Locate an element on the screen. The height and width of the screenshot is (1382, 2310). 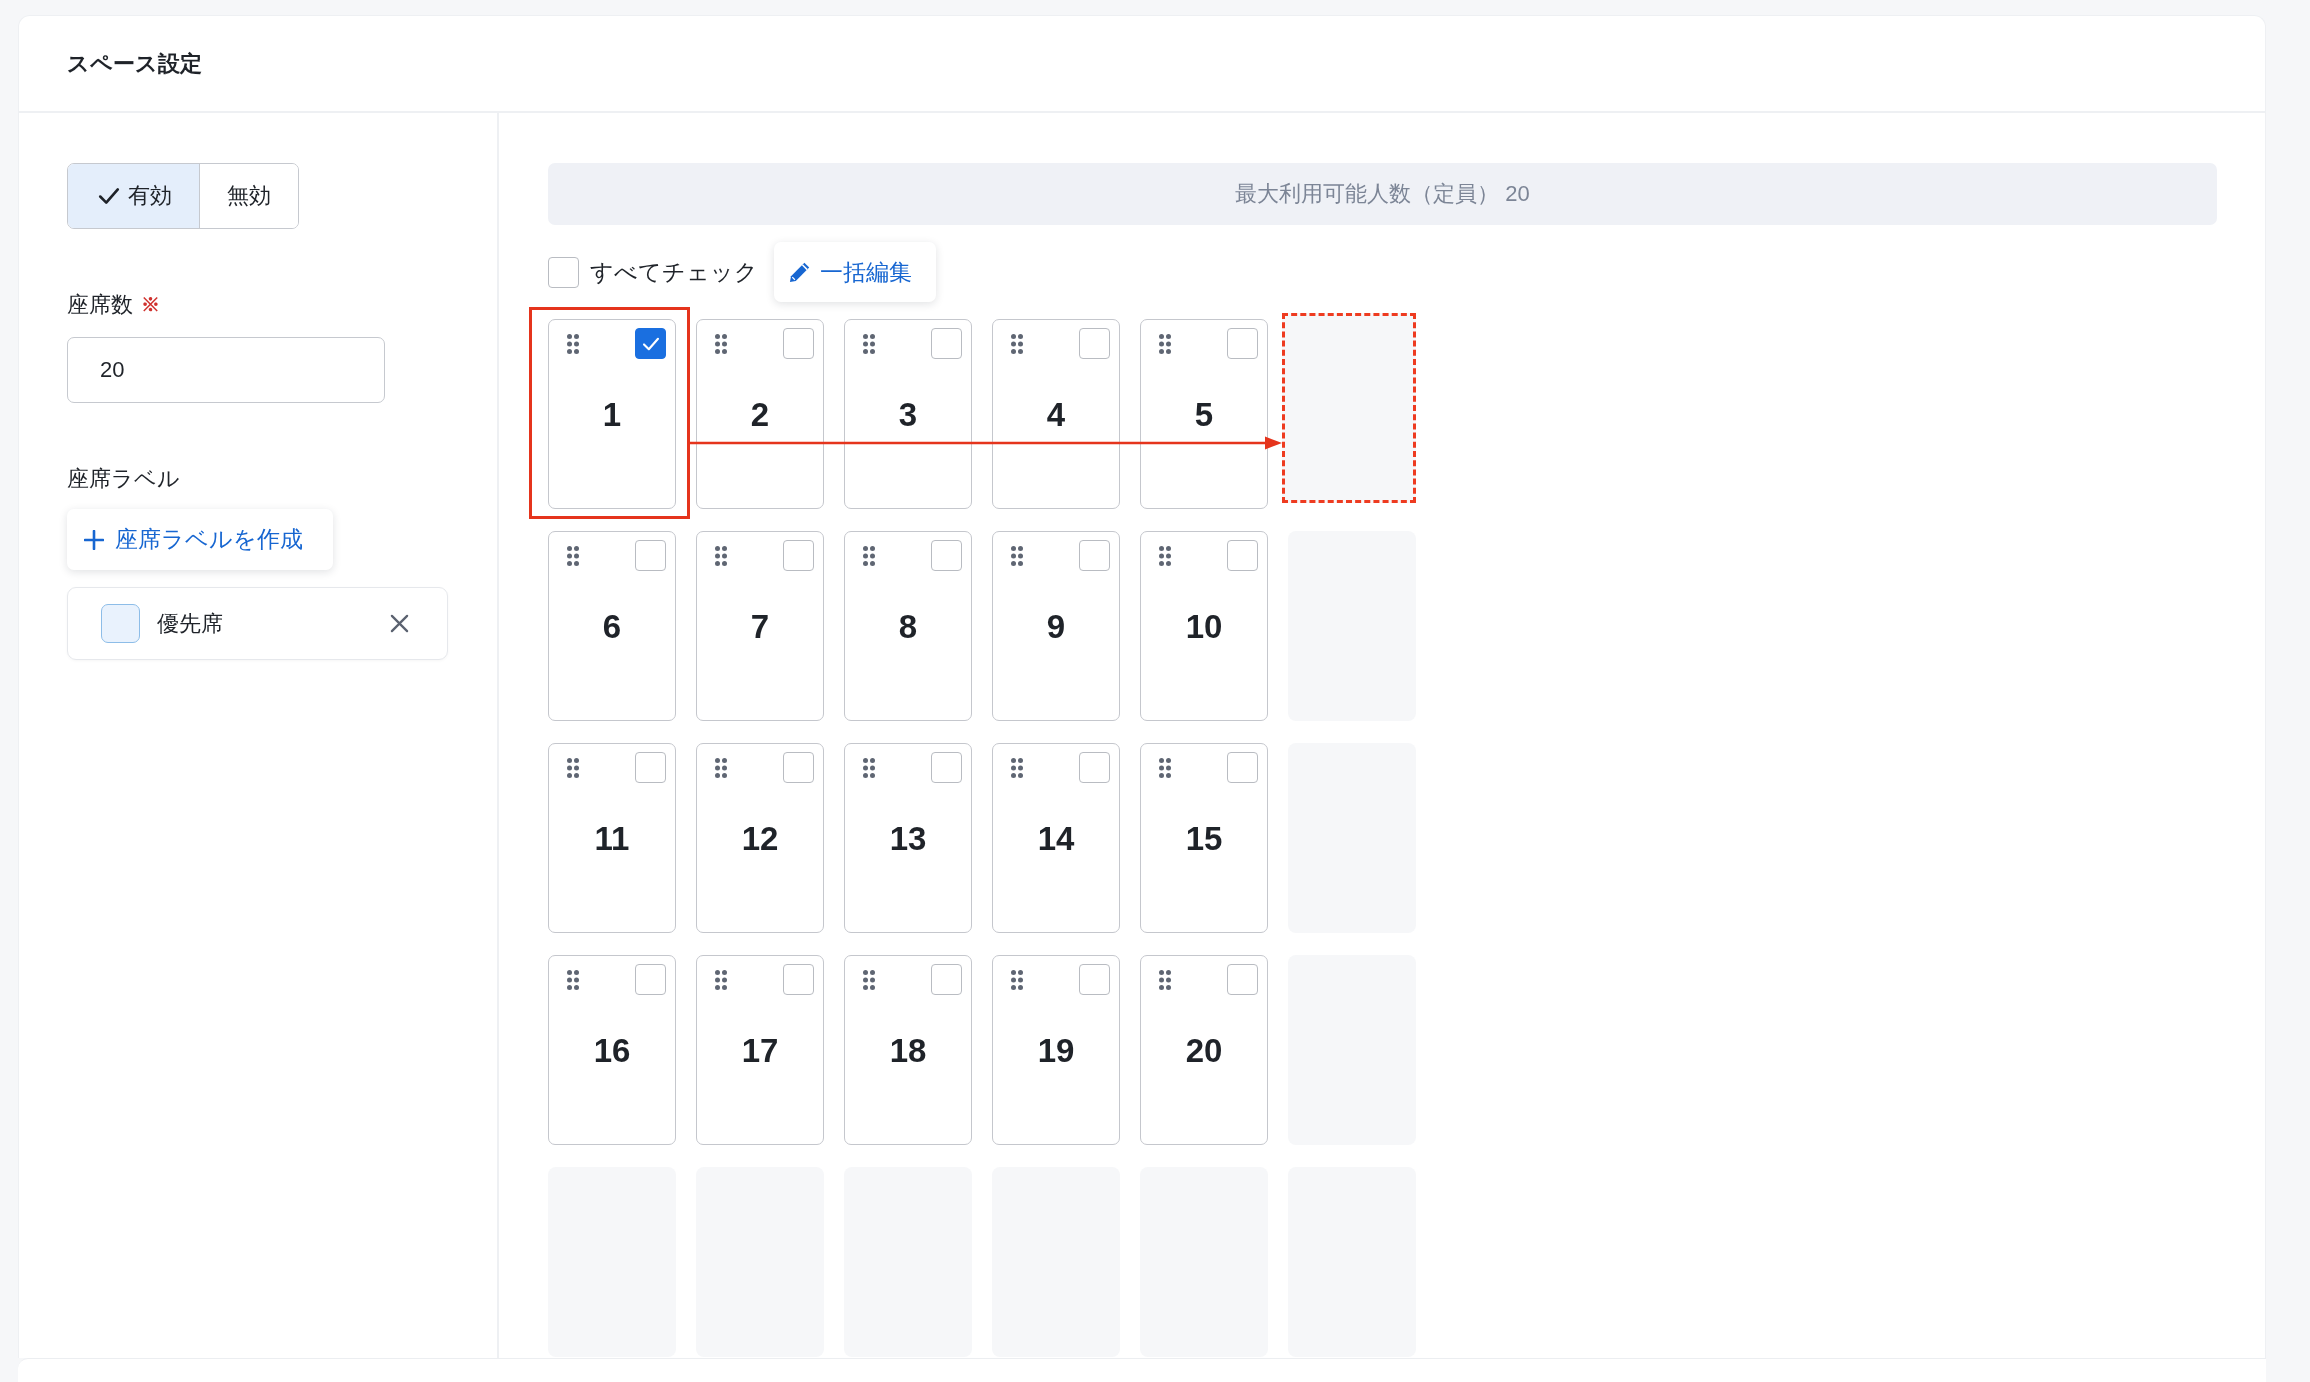
seat-card: 1 is located at coordinates (612, 414).